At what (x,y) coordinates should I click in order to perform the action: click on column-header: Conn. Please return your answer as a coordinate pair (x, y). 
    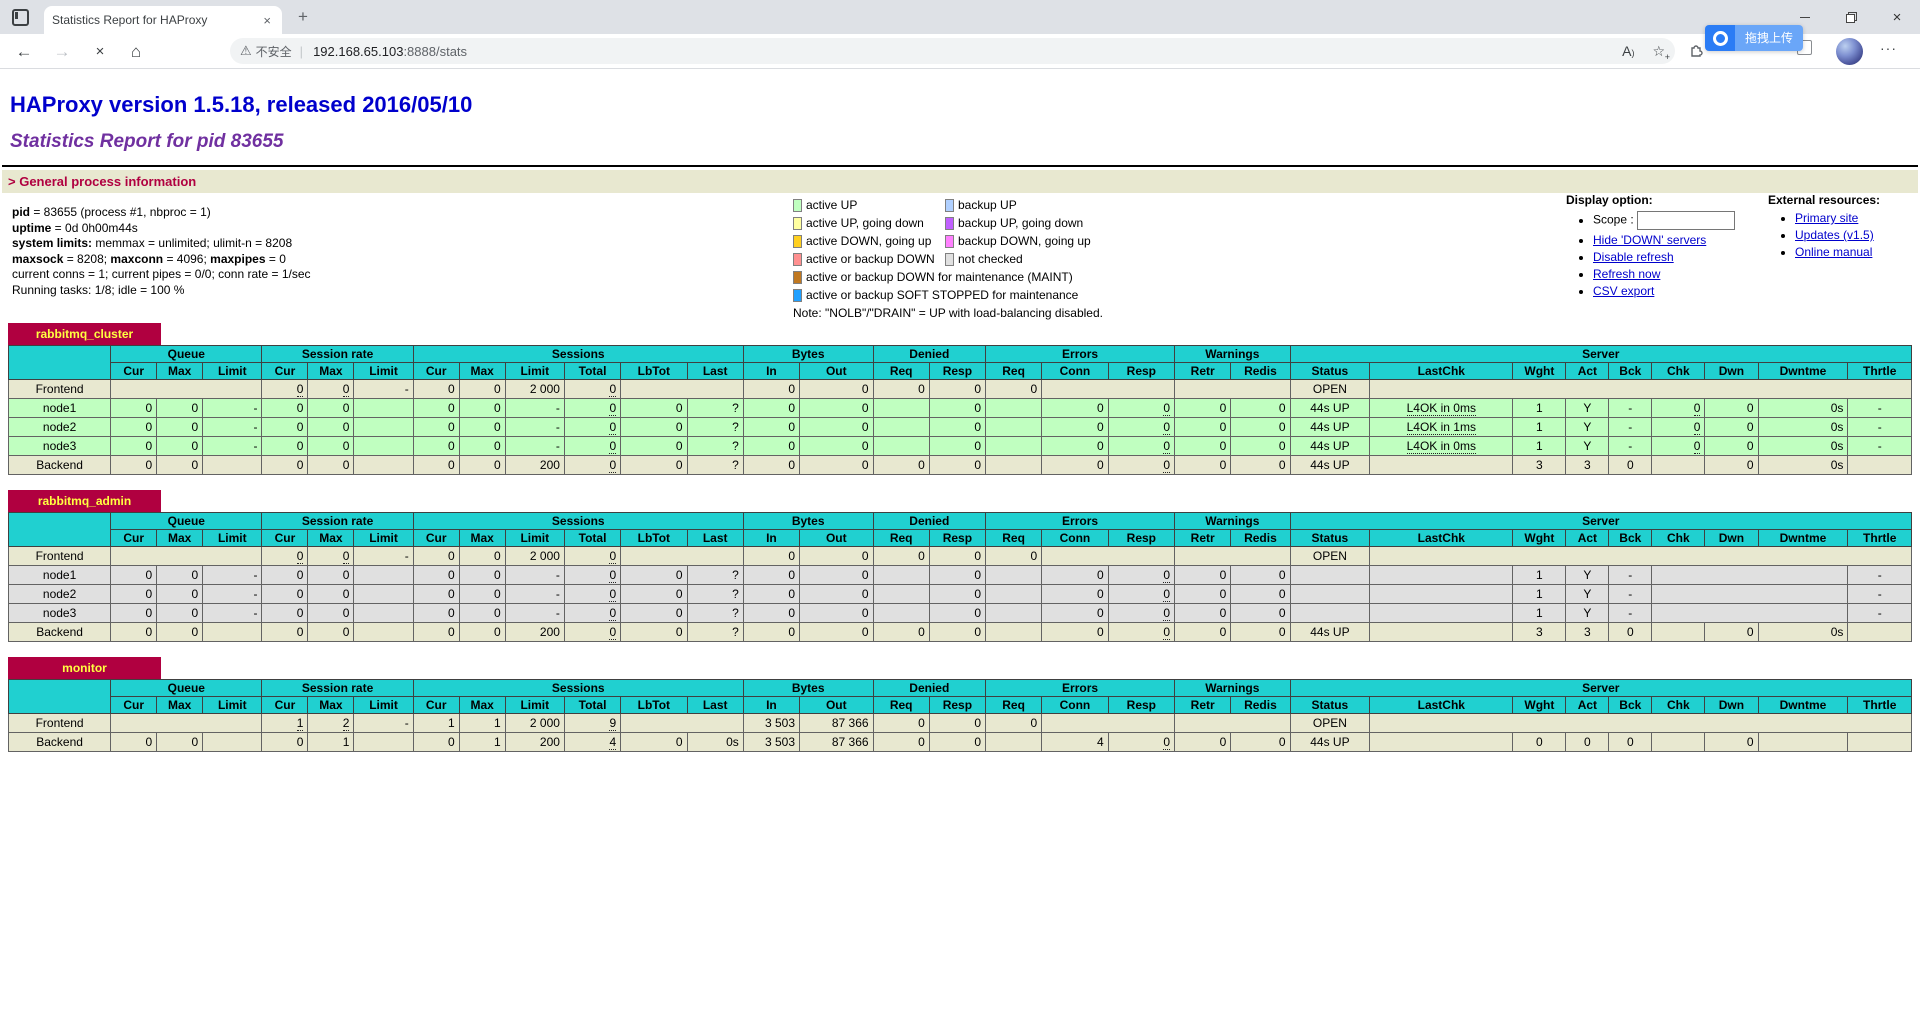
    Looking at the image, I should click on (1075, 705).